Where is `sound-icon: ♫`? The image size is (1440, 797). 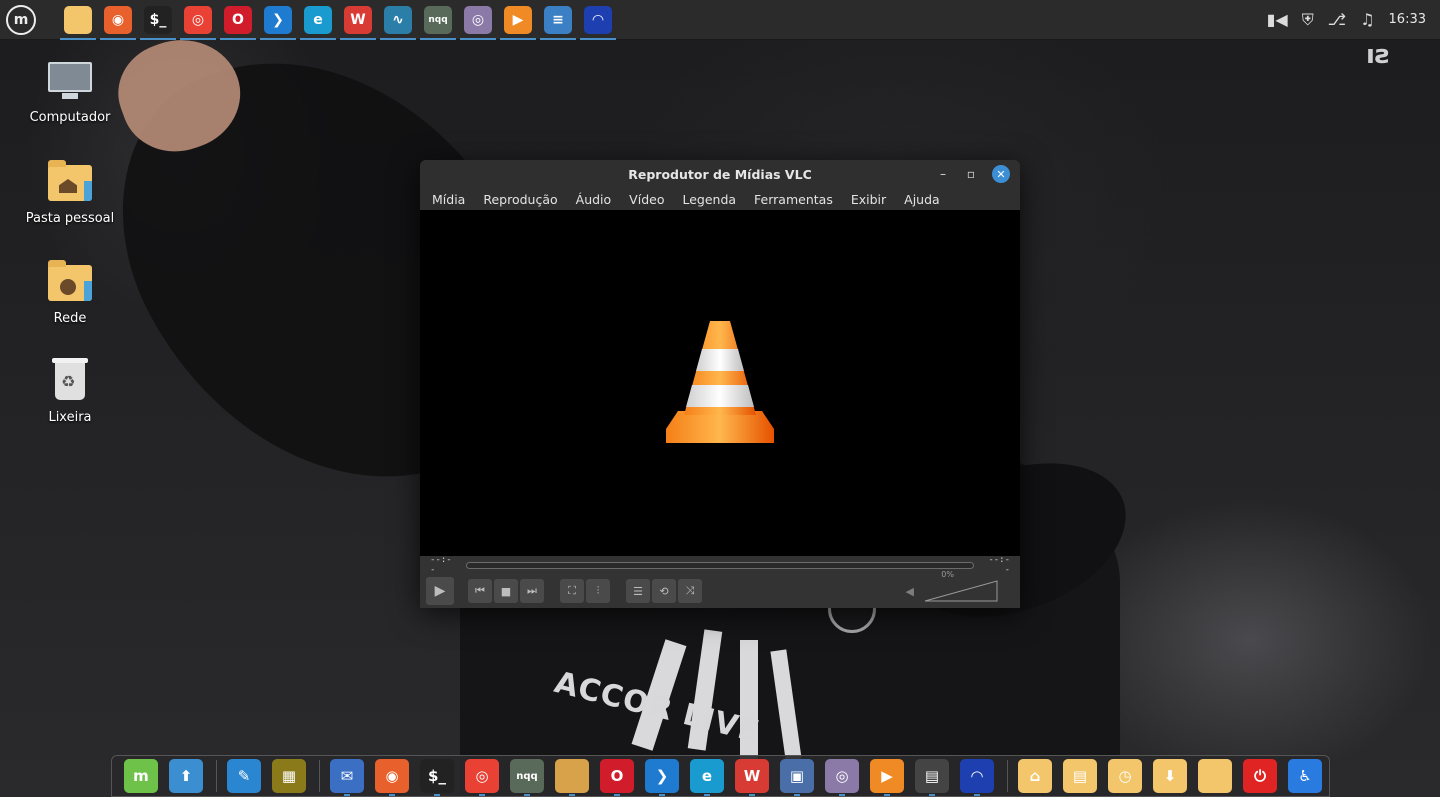
sound-icon: ♫ is located at coordinates (1367, 19).